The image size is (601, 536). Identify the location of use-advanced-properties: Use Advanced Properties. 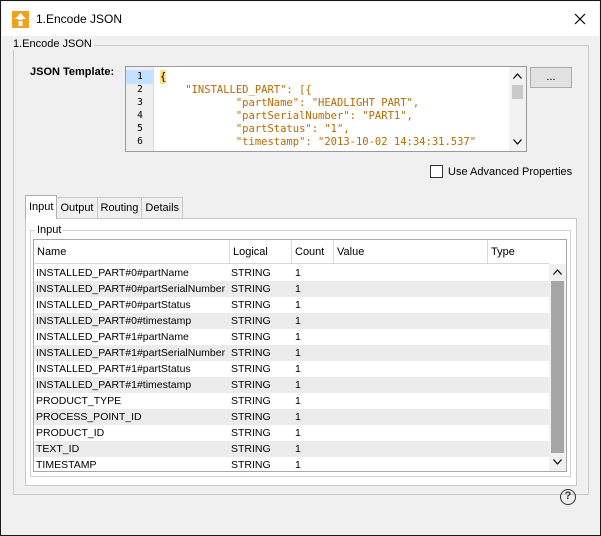
(501, 171).